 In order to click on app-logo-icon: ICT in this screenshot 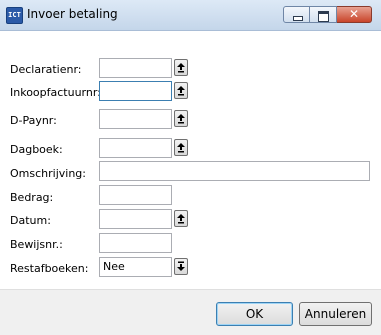, I will do `click(14, 15)`.